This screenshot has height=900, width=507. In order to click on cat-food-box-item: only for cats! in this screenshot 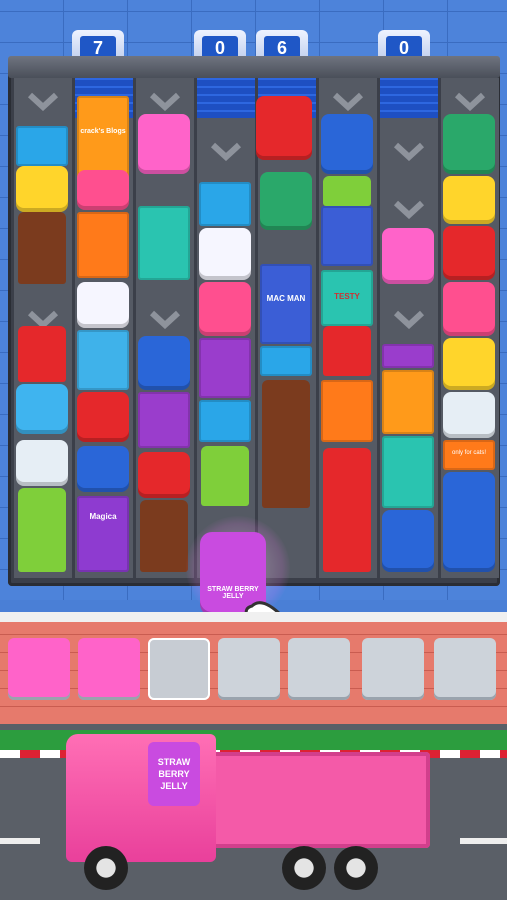, I will do `click(469, 455)`.